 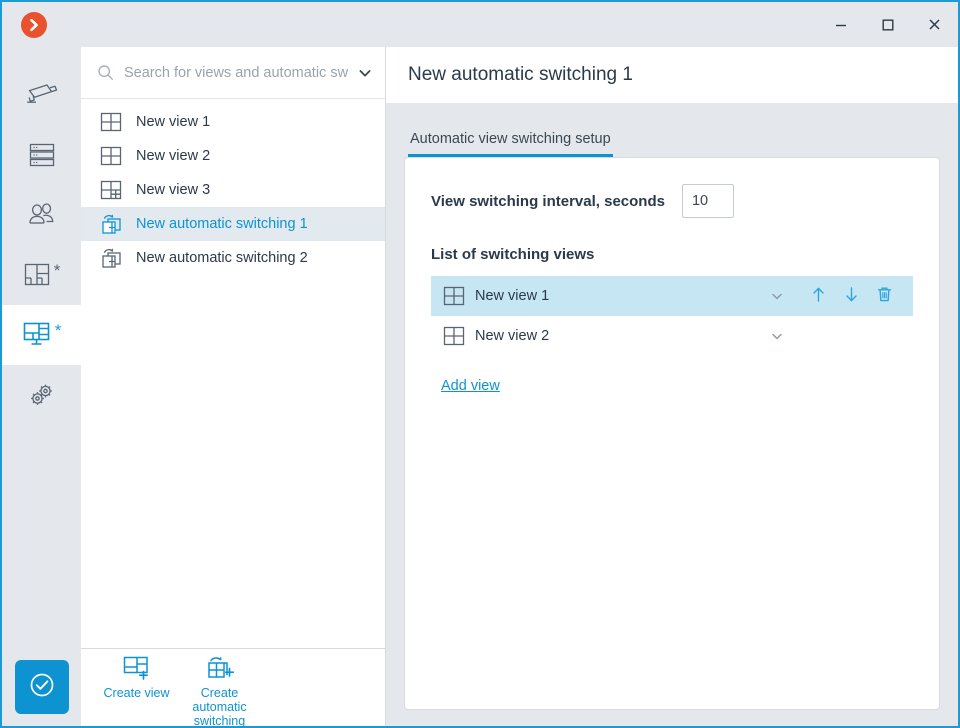 I want to click on create-view-icon, so click(x=137, y=669).